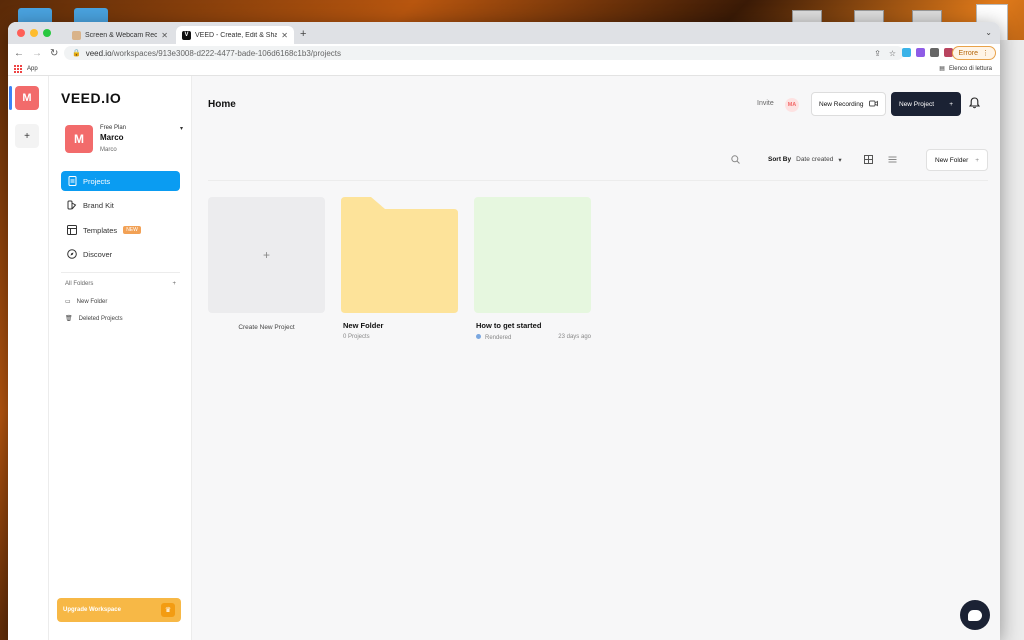 Image resolution: width=1024 pixels, height=640 pixels. What do you see at coordinates (780, 159) in the screenshot?
I see `sort-label: Sort By` at bounding box center [780, 159].